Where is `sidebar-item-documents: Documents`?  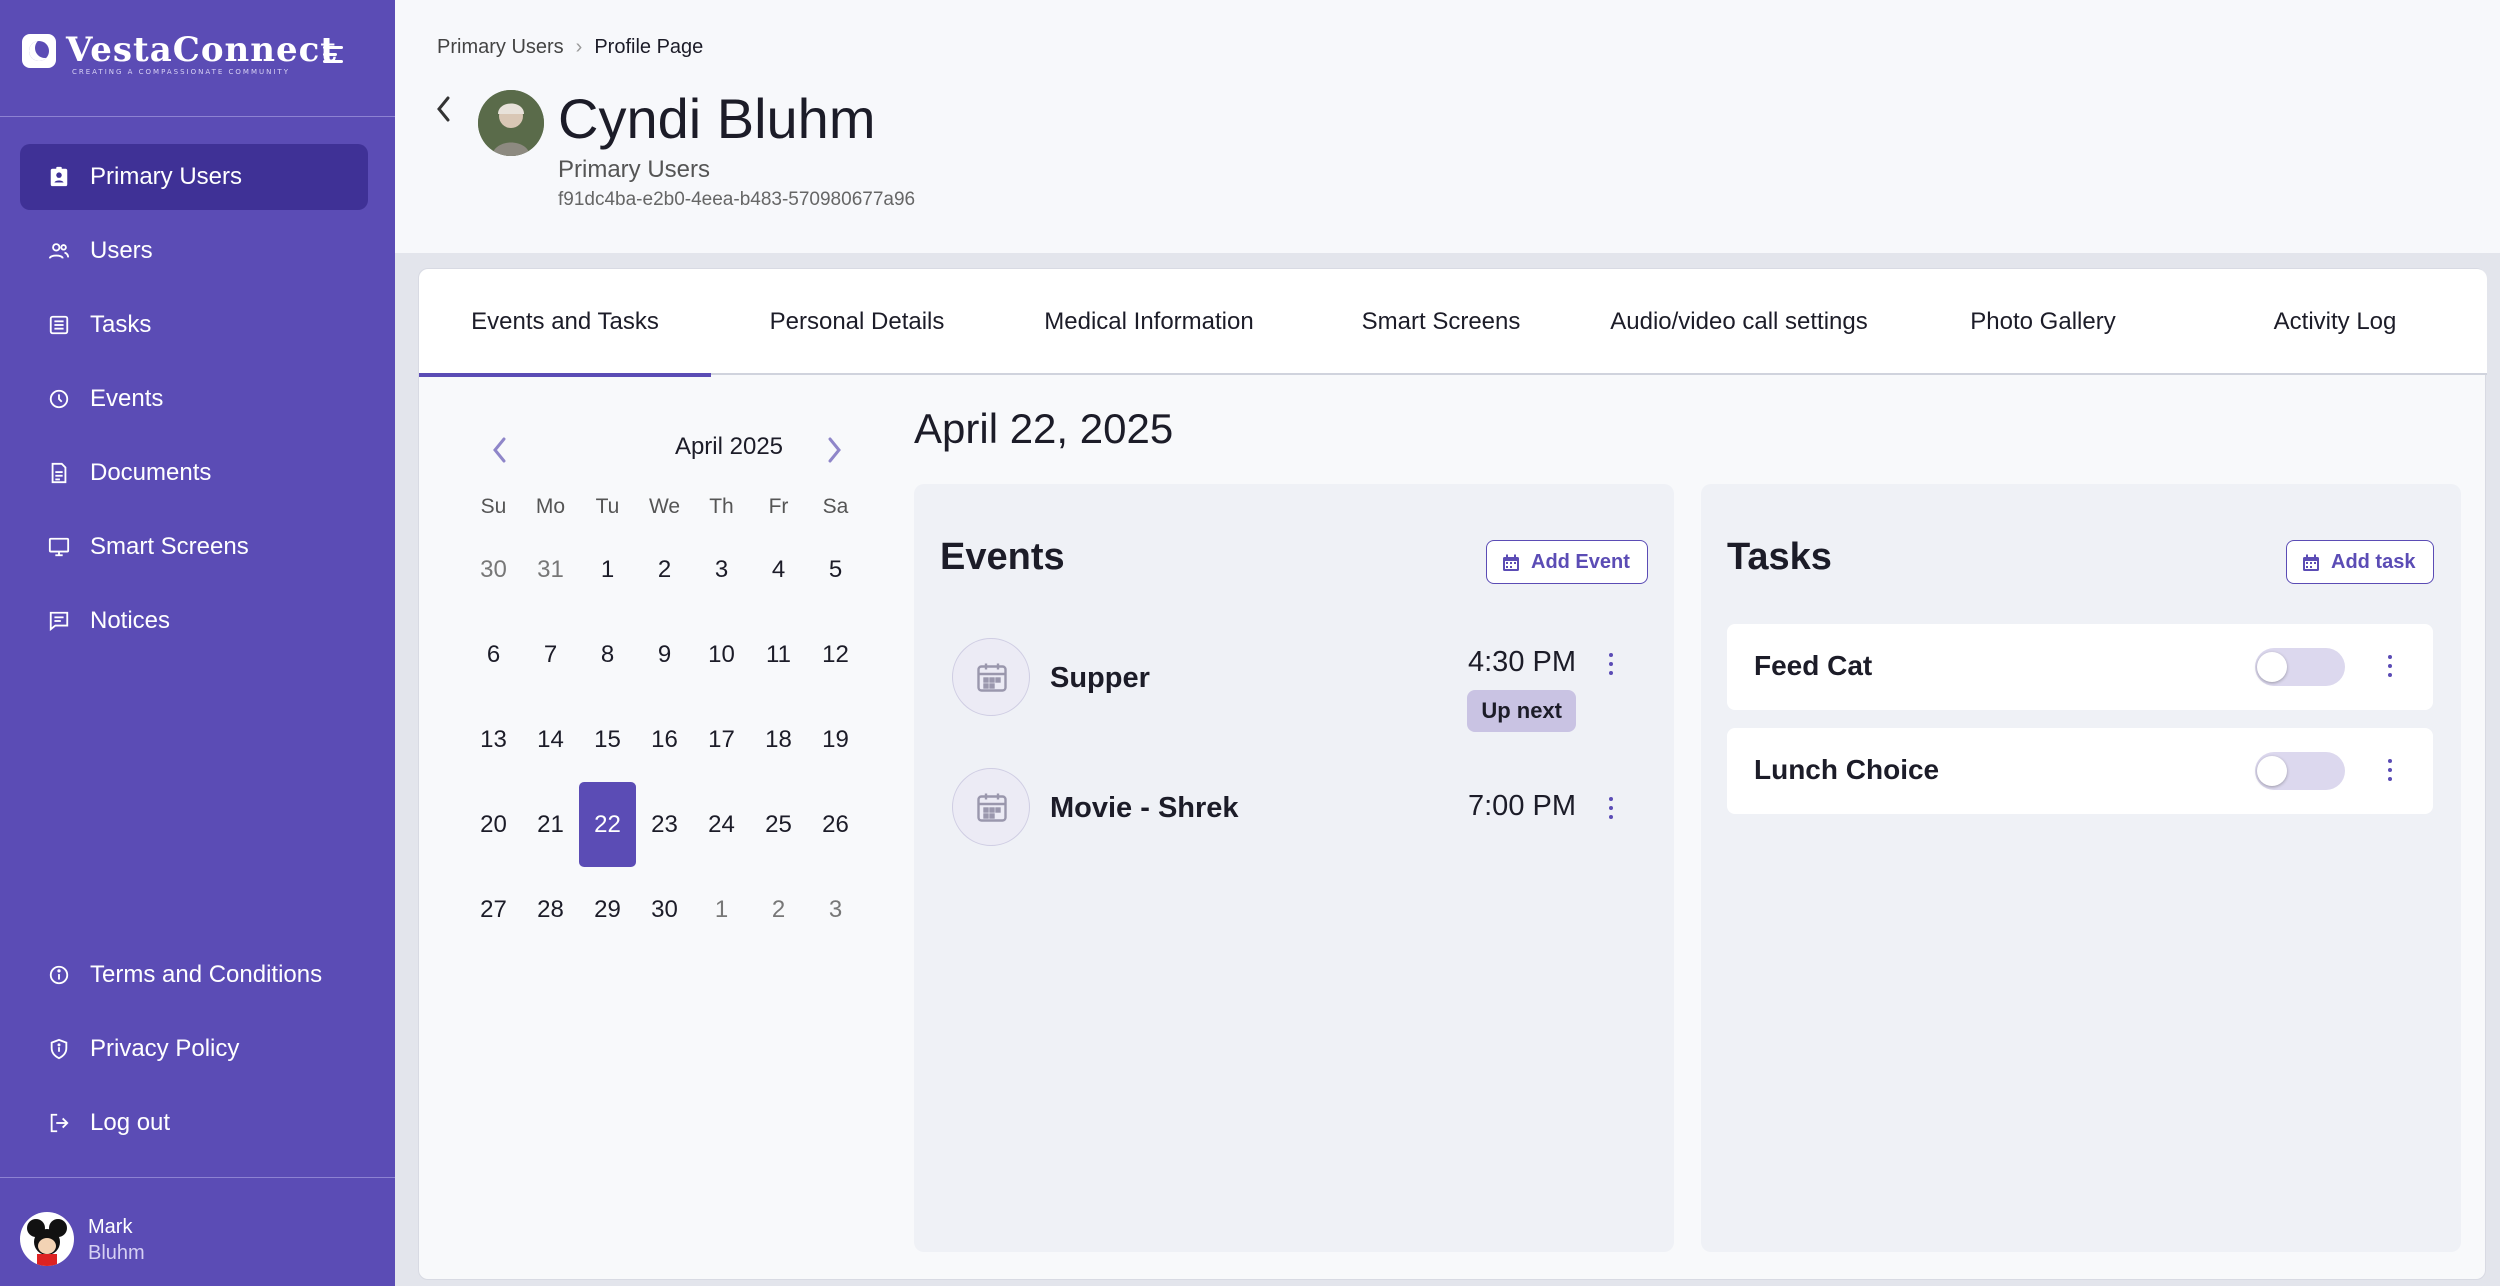
sidebar-item-documents: Documents is located at coordinates (194, 473).